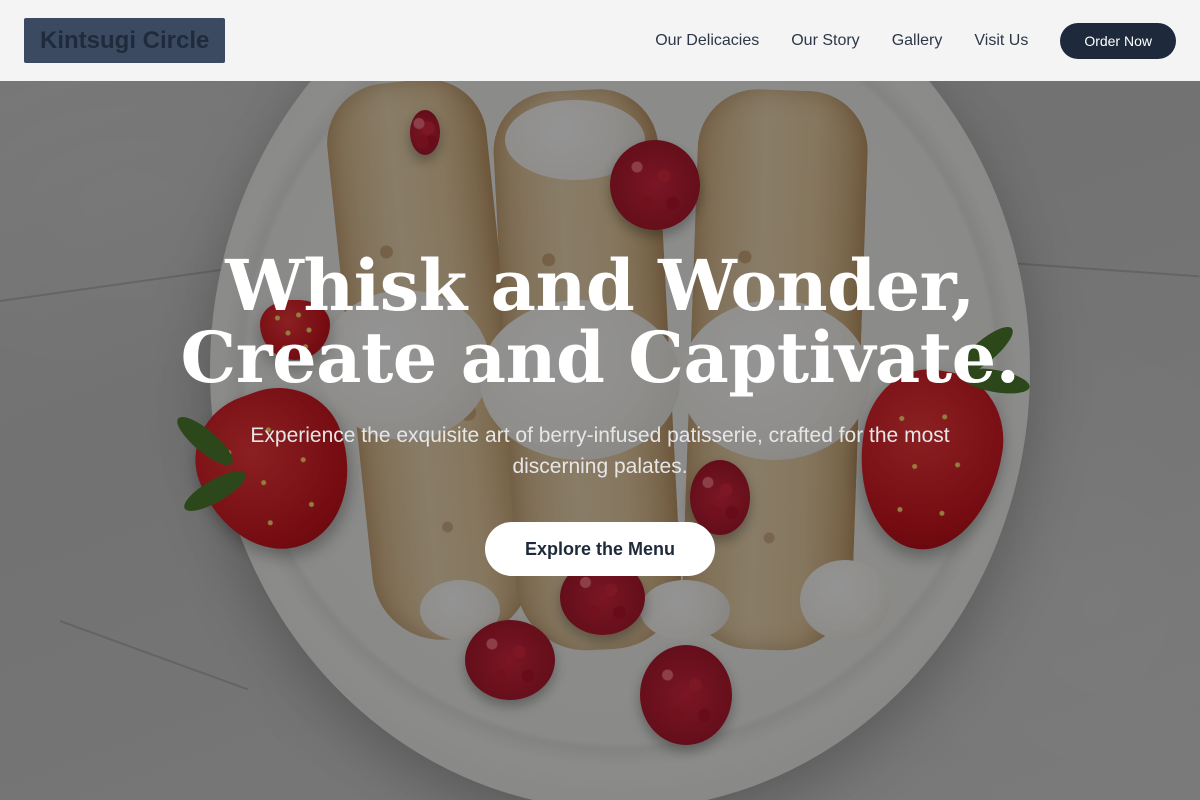 The height and width of the screenshot is (800, 1200). I want to click on order-now-button: Order Now, so click(1118, 40).